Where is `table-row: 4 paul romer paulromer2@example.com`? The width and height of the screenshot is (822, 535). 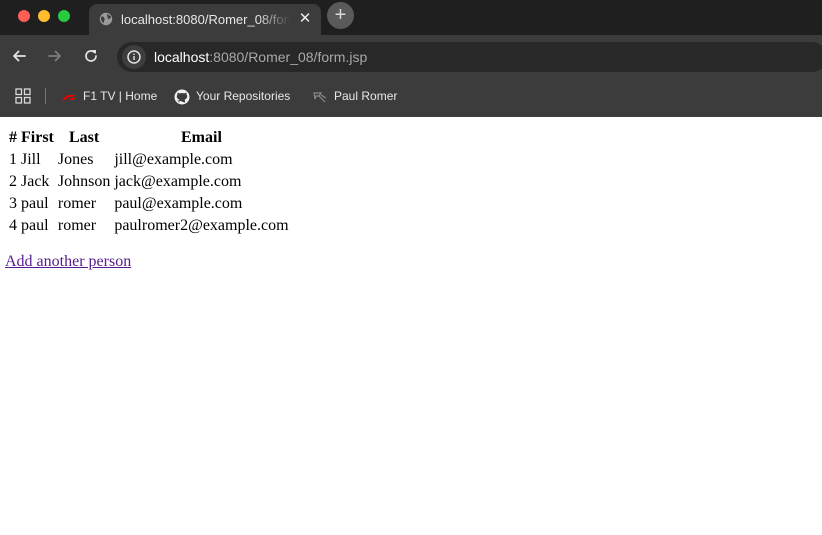
table-row: 4 paul romer paulromer2@example.com is located at coordinates (149, 226).